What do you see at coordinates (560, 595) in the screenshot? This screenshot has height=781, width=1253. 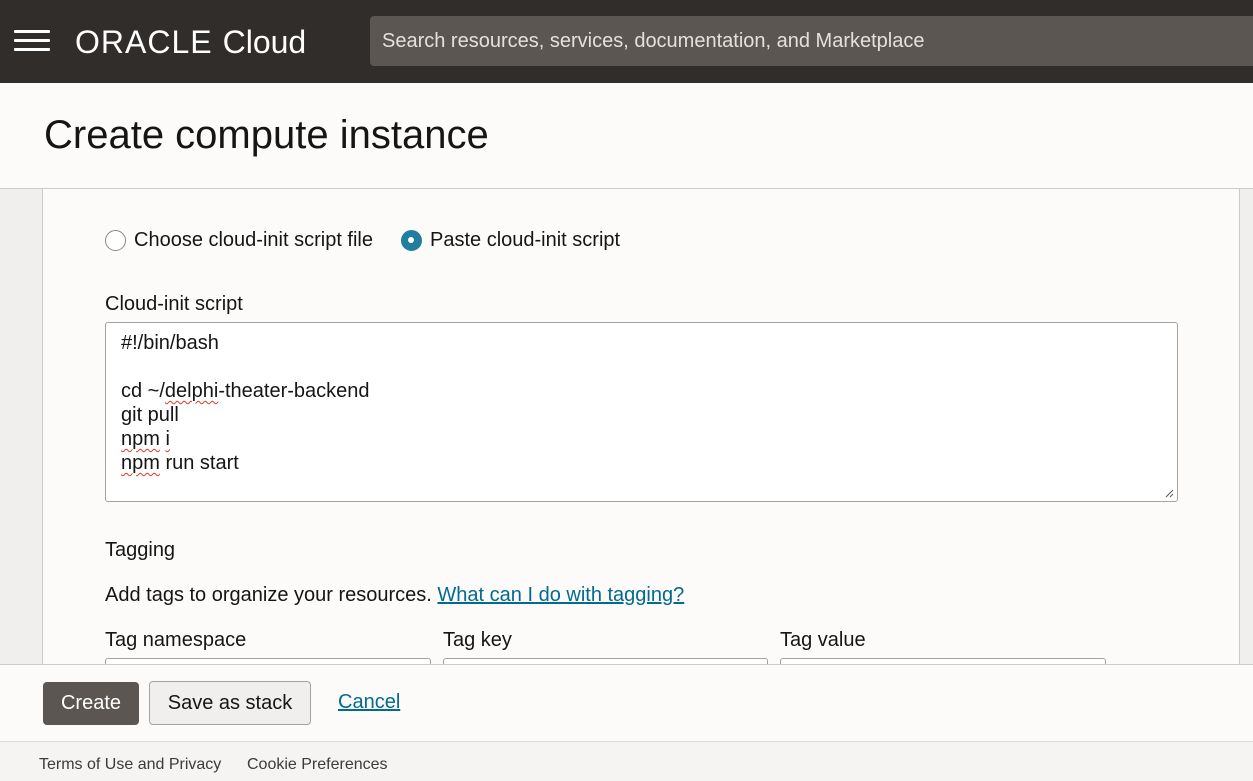 I see `tagging-help-link: What can I do with tagging?` at bounding box center [560, 595].